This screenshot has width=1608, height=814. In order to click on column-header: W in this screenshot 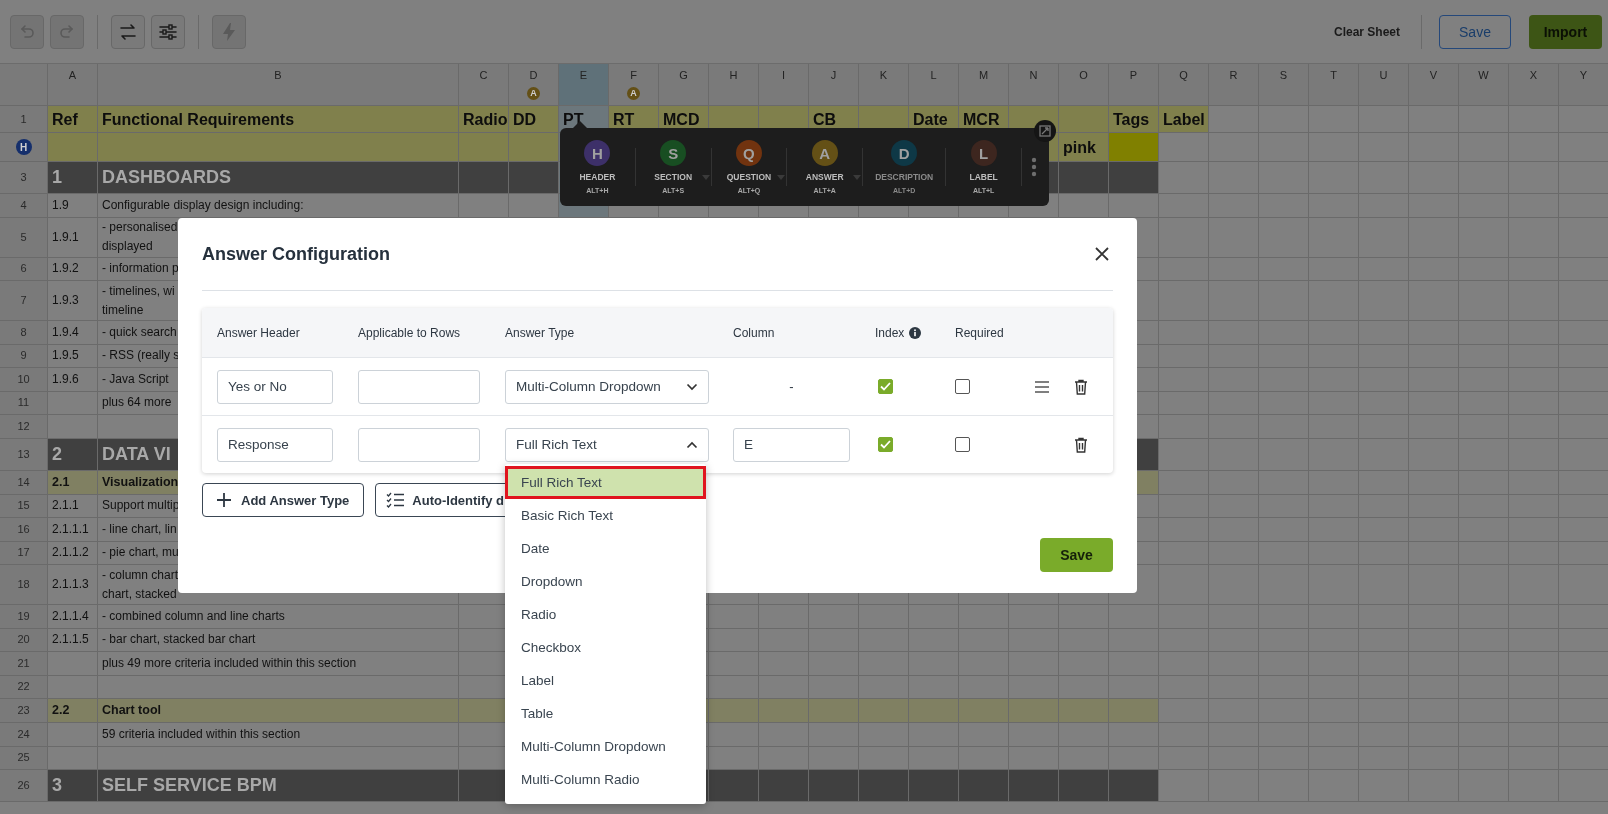, I will do `click(1484, 85)`.